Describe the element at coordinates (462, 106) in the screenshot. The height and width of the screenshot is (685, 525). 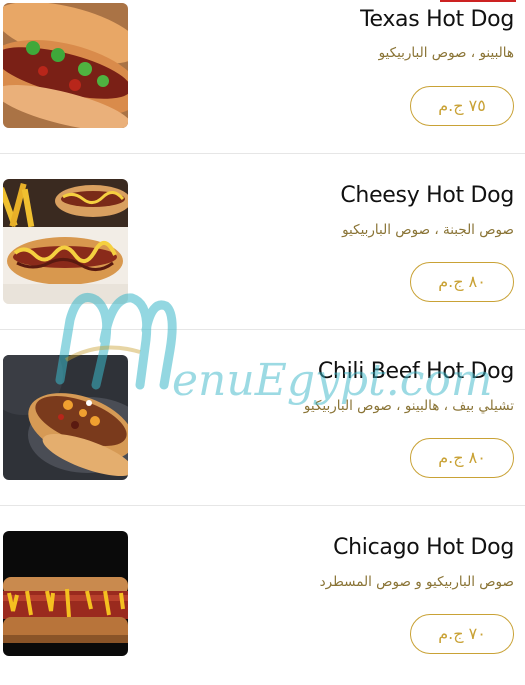
I see `price-button: ٧٥ ج.م` at that location.